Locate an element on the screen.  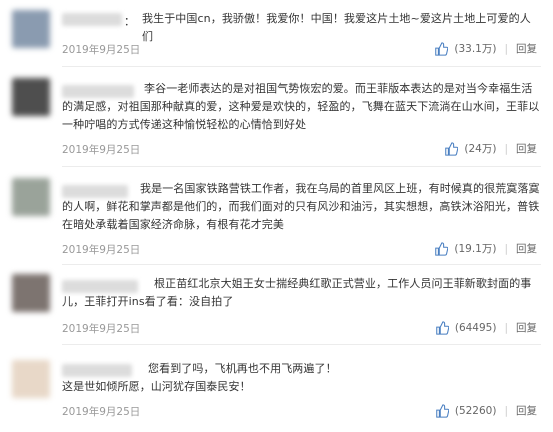
colon: ： is located at coordinates (129, 21).